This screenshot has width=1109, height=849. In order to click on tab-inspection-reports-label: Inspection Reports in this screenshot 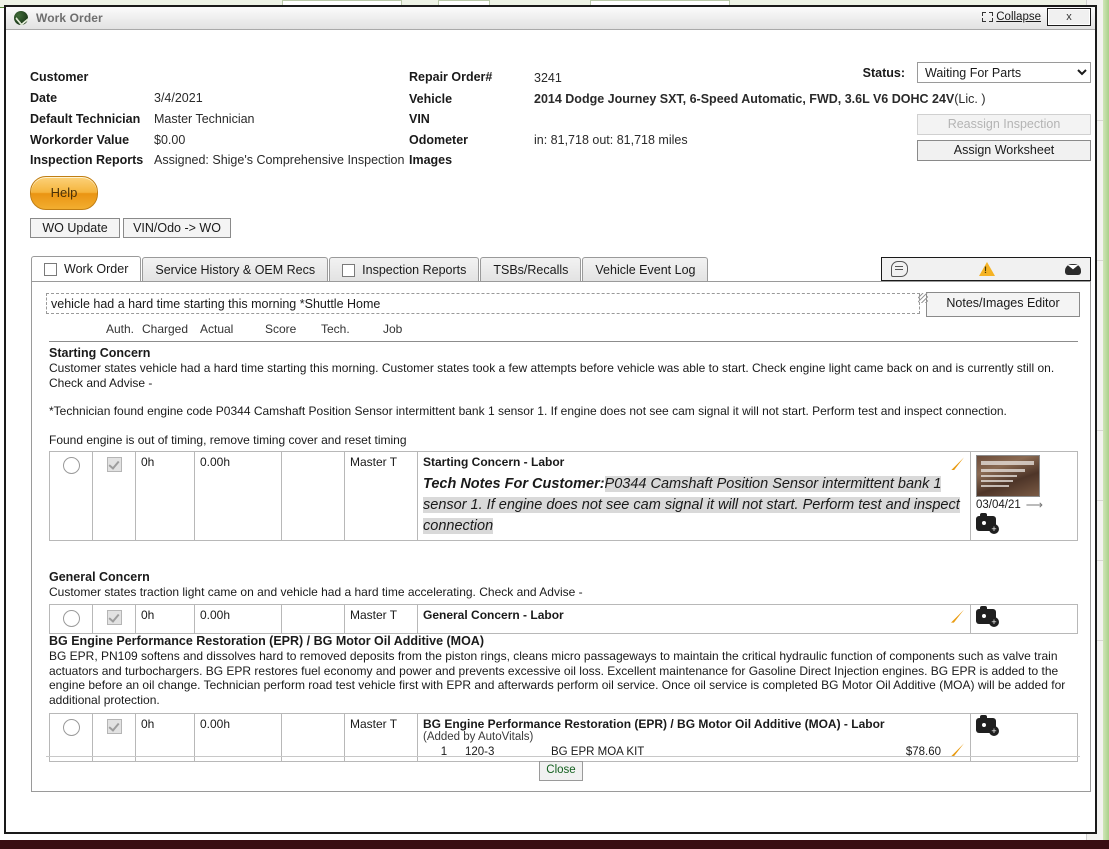, I will do `click(414, 270)`.